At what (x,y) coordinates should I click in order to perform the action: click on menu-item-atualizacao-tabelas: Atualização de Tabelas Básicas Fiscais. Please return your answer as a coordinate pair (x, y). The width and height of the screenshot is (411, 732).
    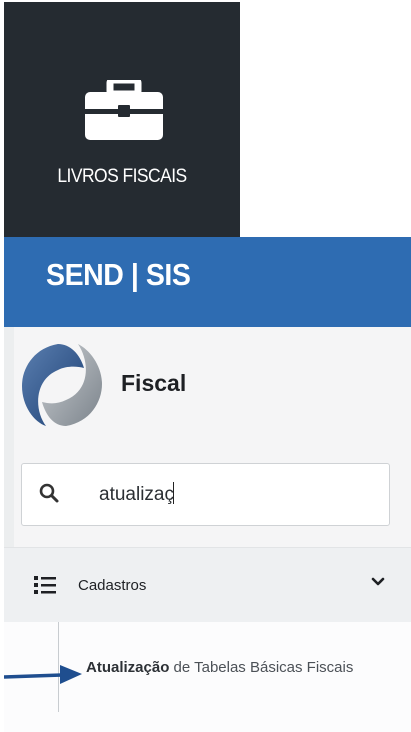
    Looking at the image, I should click on (236, 667).